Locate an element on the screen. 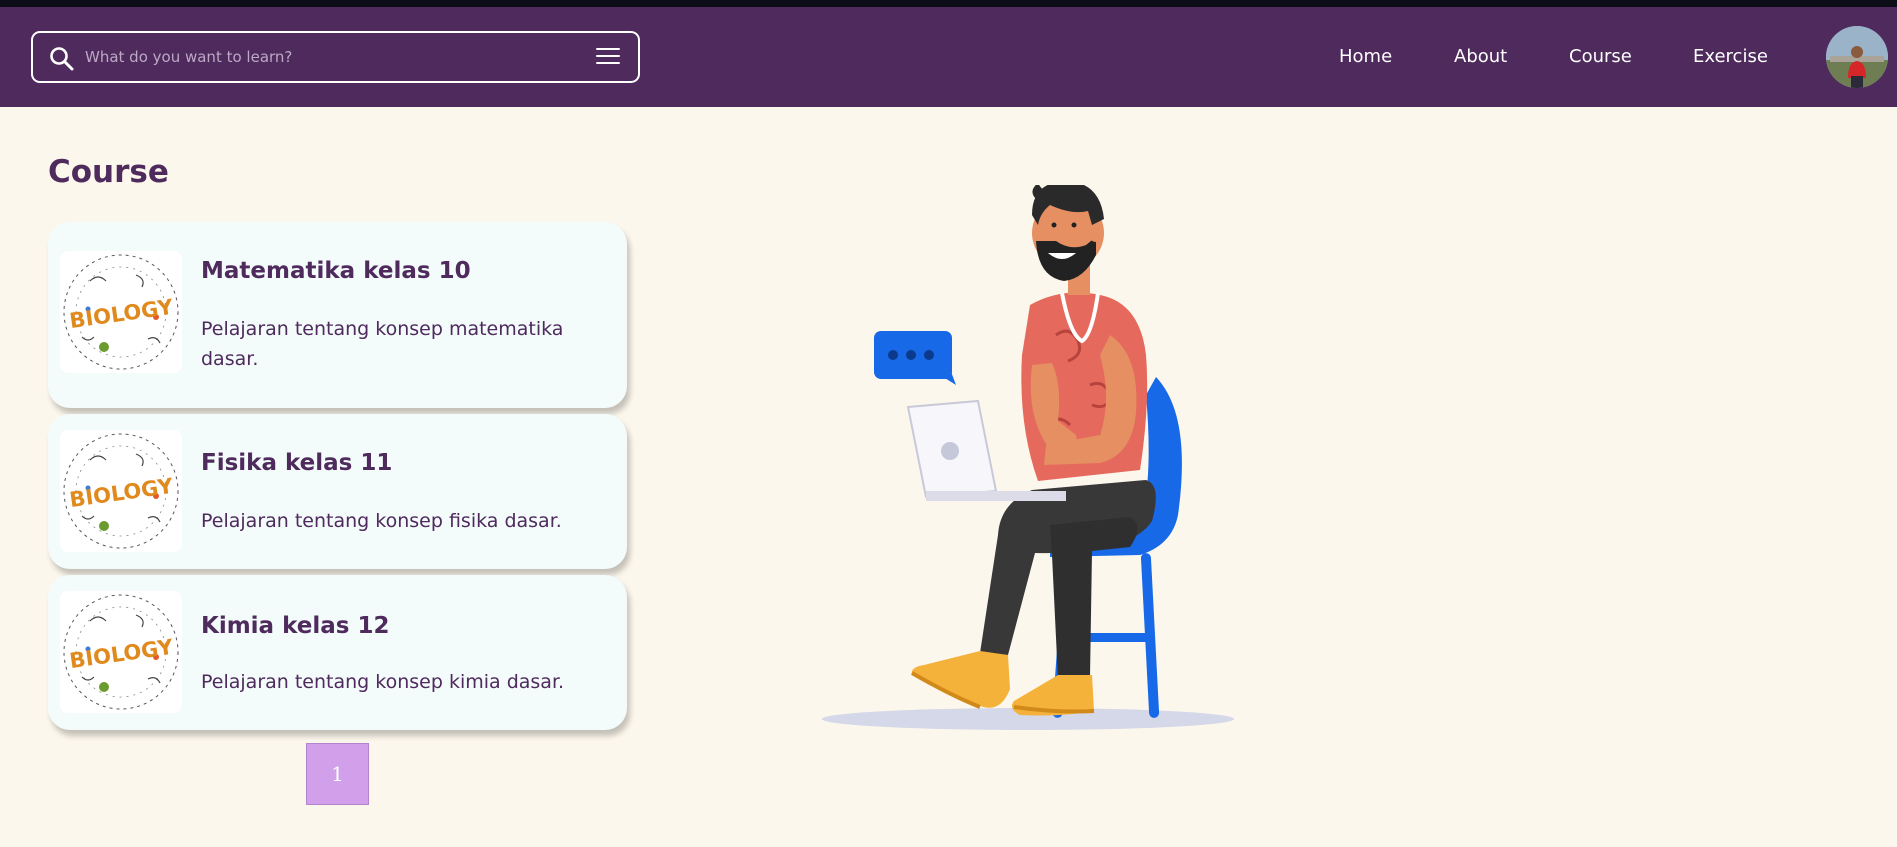 The image size is (1897, 847). course-description: Pelajaran tentang konsep fisika dasar. is located at coordinates (381, 521).